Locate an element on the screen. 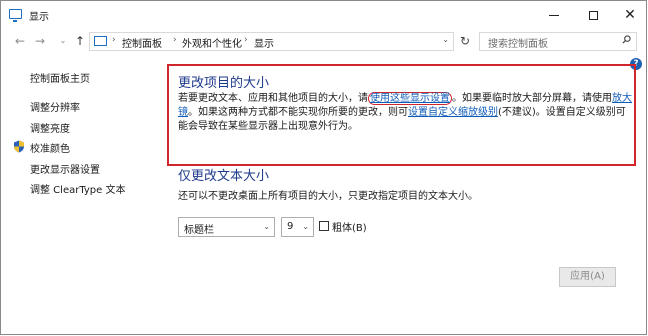 The width and height of the screenshot is (648, 336). item-select: 标题栏 ⌄ is located at coordinates (226, 227).